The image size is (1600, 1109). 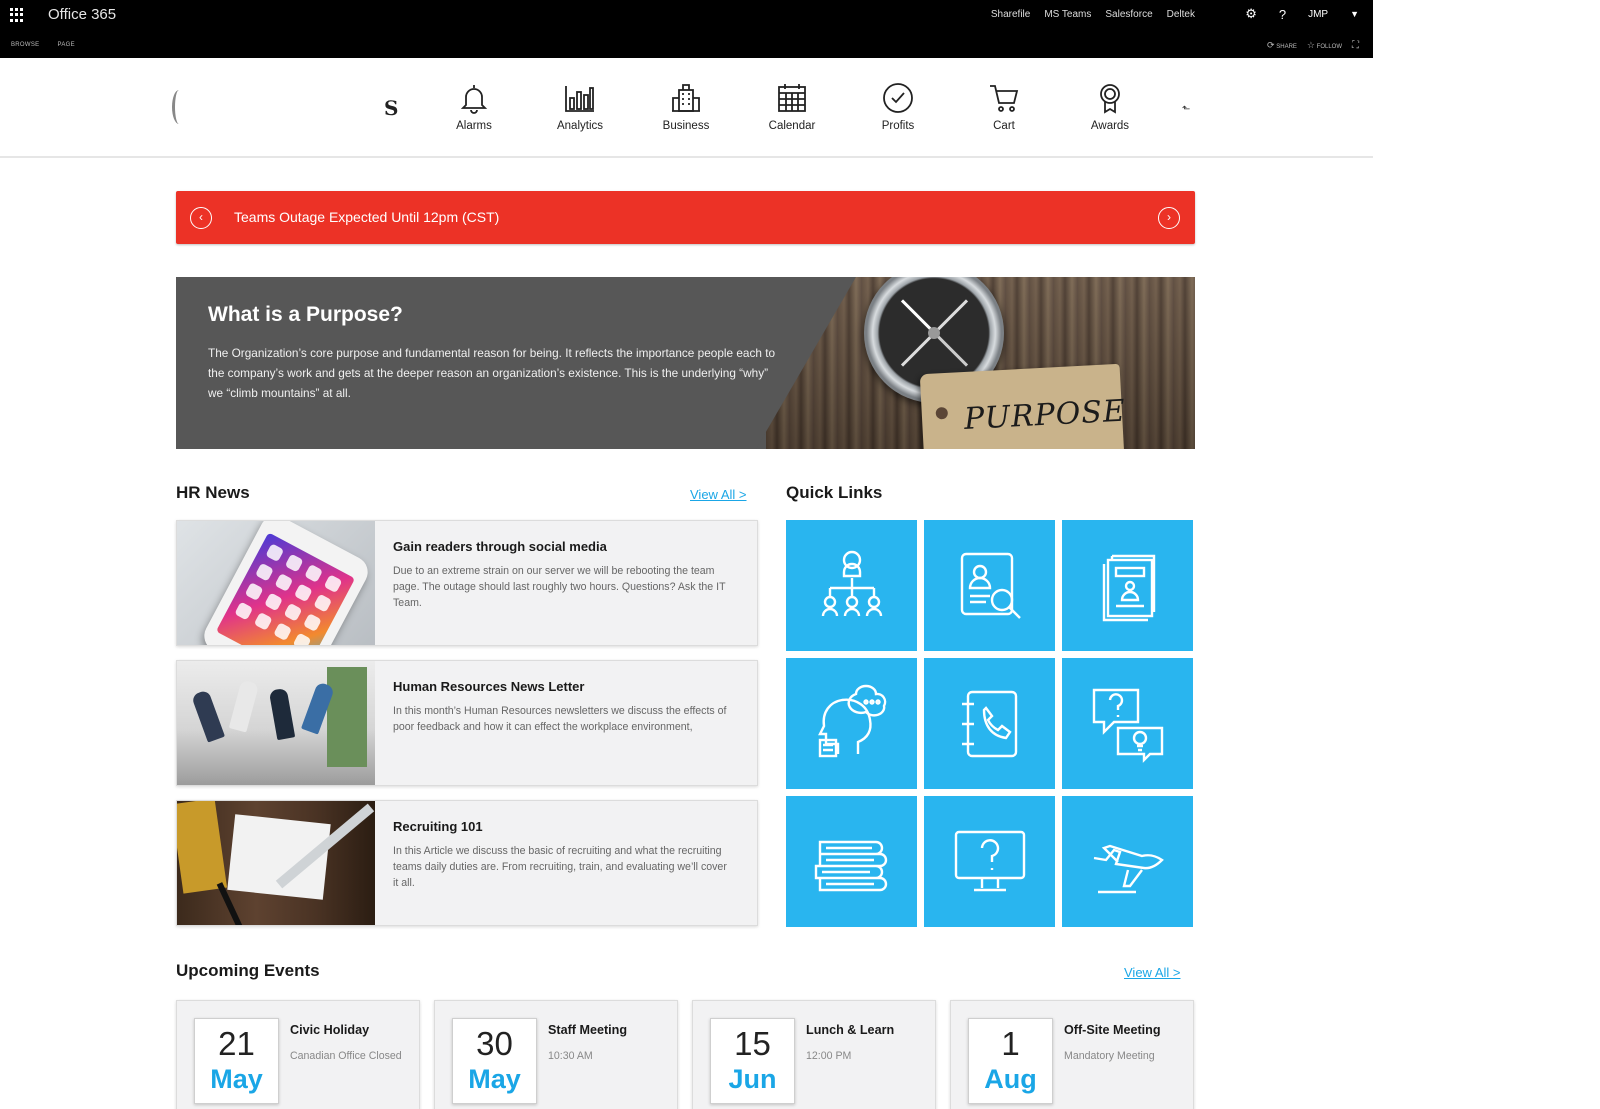 What do you see at coordinates (580, 107) in the screenshot?
I see `nav-item-analytics: Analytics` at bounding box center [580, 107].